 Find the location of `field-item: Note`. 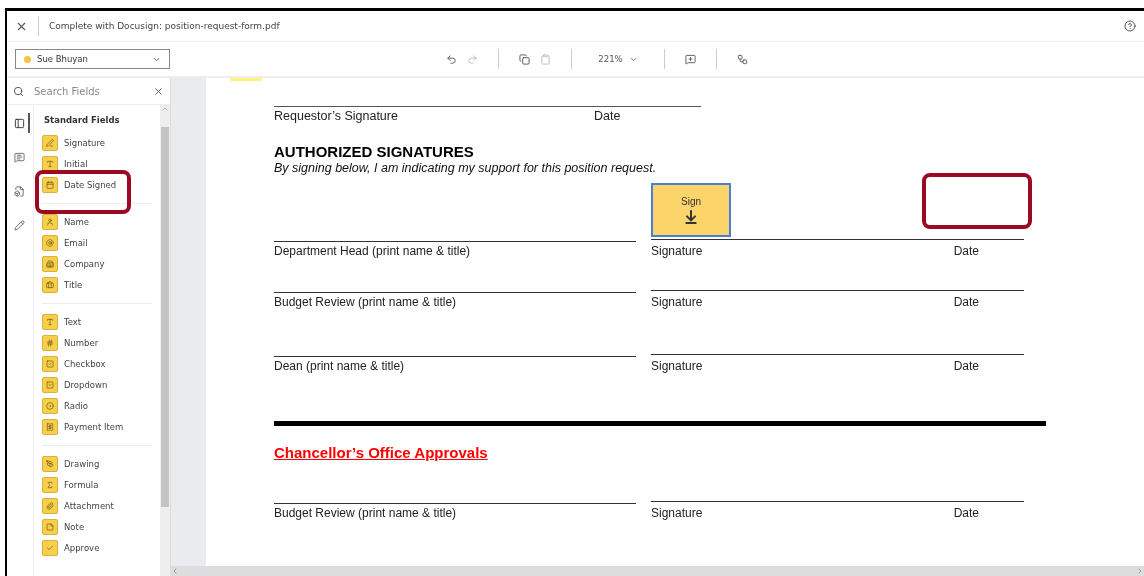

field-item: Note is located at coordinates (97, 527).